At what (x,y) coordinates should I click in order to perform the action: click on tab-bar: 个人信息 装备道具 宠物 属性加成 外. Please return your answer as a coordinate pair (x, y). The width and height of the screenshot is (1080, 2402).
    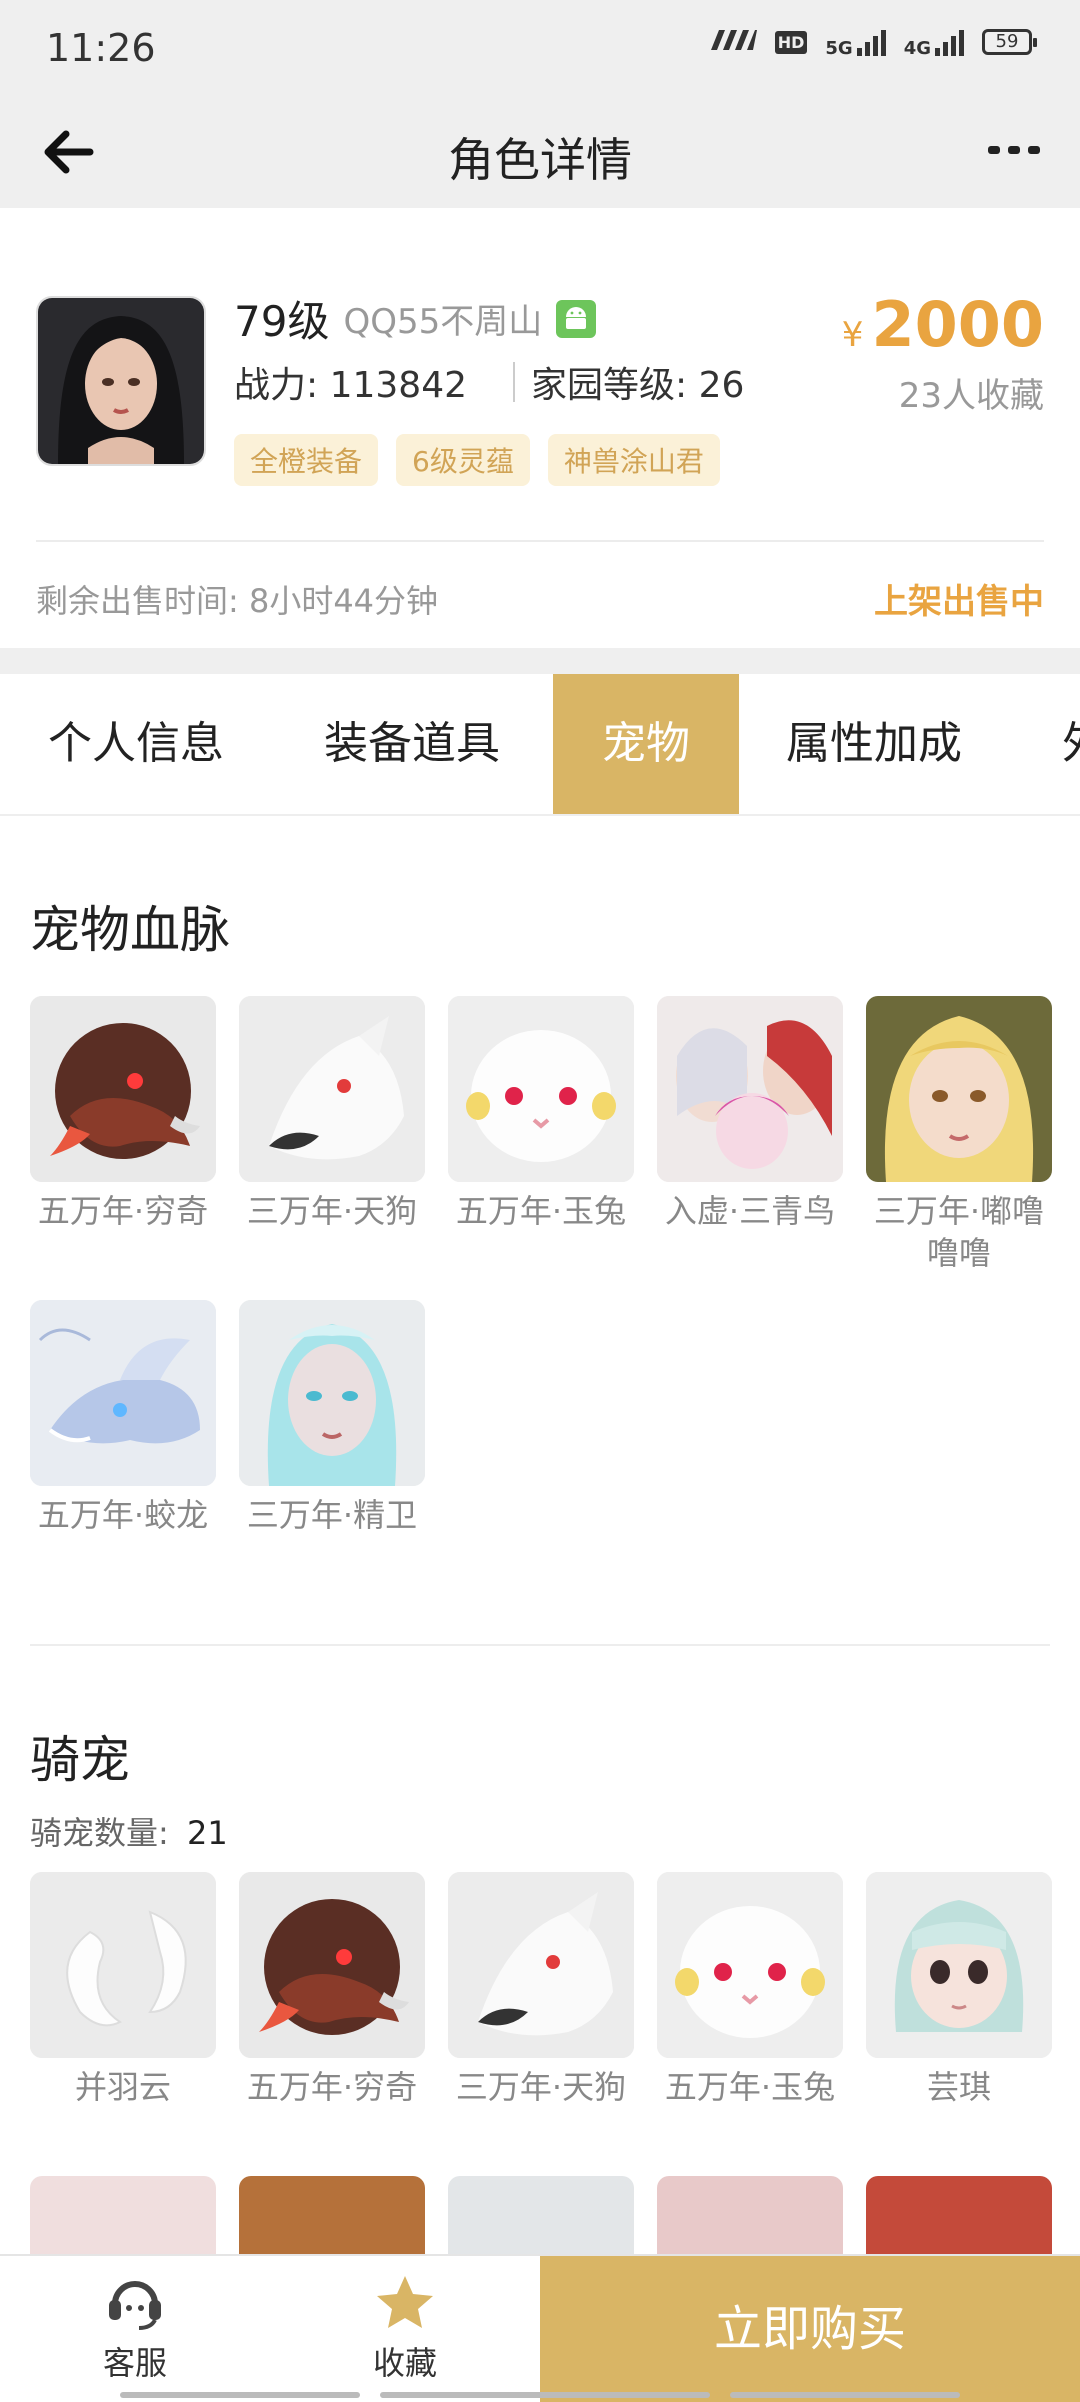
    Looking at the image, I should click on (540, 745).